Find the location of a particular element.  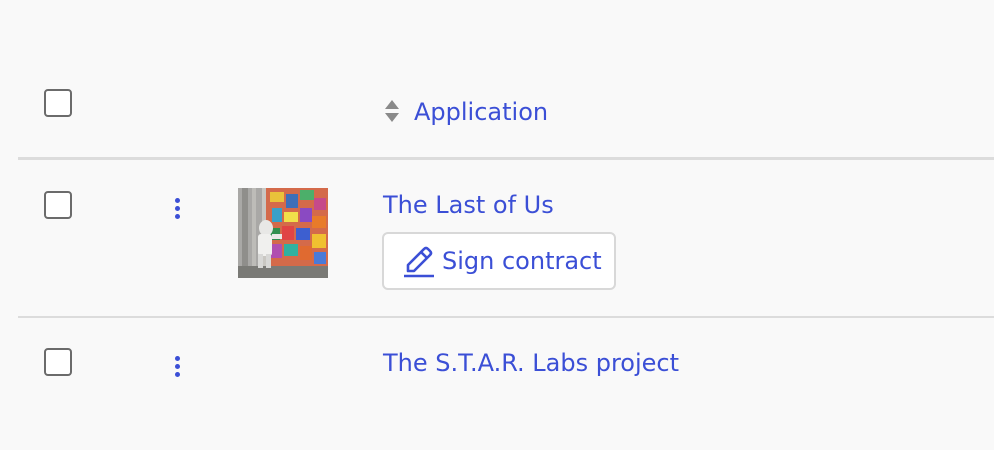

sort-icon is located at coordinates (392, 111).